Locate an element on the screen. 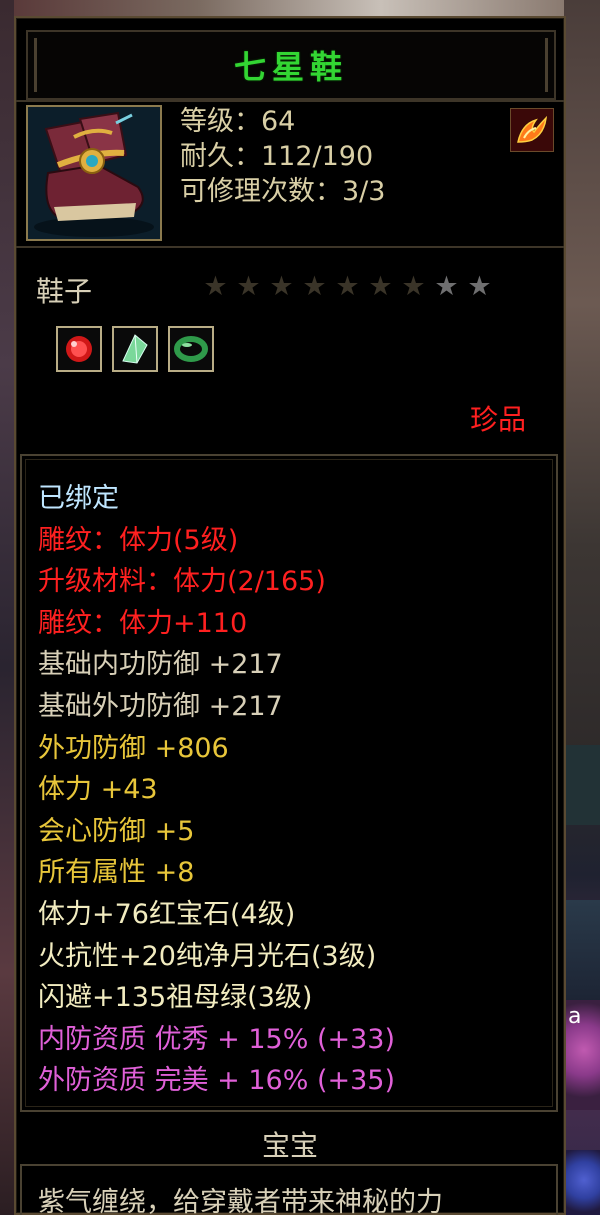 This screenshot has width=600, height=1215. star-rating: ★ ★ ★ ★ ★ ★ ★ ★ ★ is located at coordinates (347, 287).